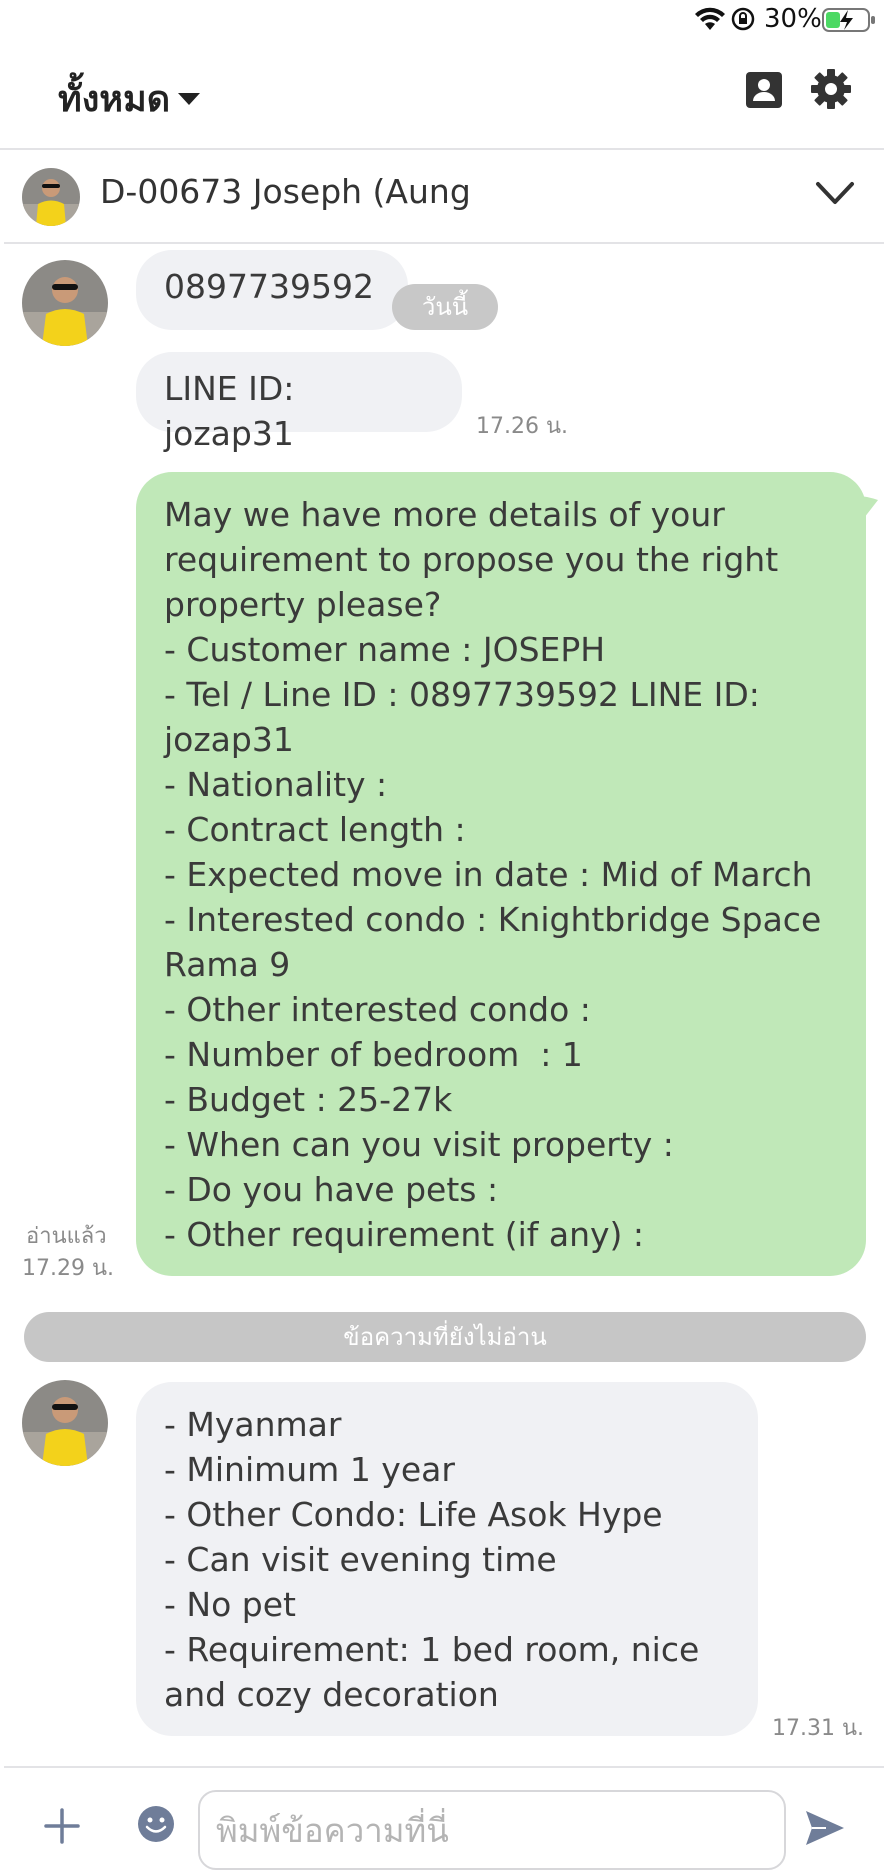 The width and height of the screenshot is (884, 1870). What do you see at coordinates (419, 1144) in the screenshot?
I see `message-line: - When can you visit property :` at bounding box center [419, 1144].